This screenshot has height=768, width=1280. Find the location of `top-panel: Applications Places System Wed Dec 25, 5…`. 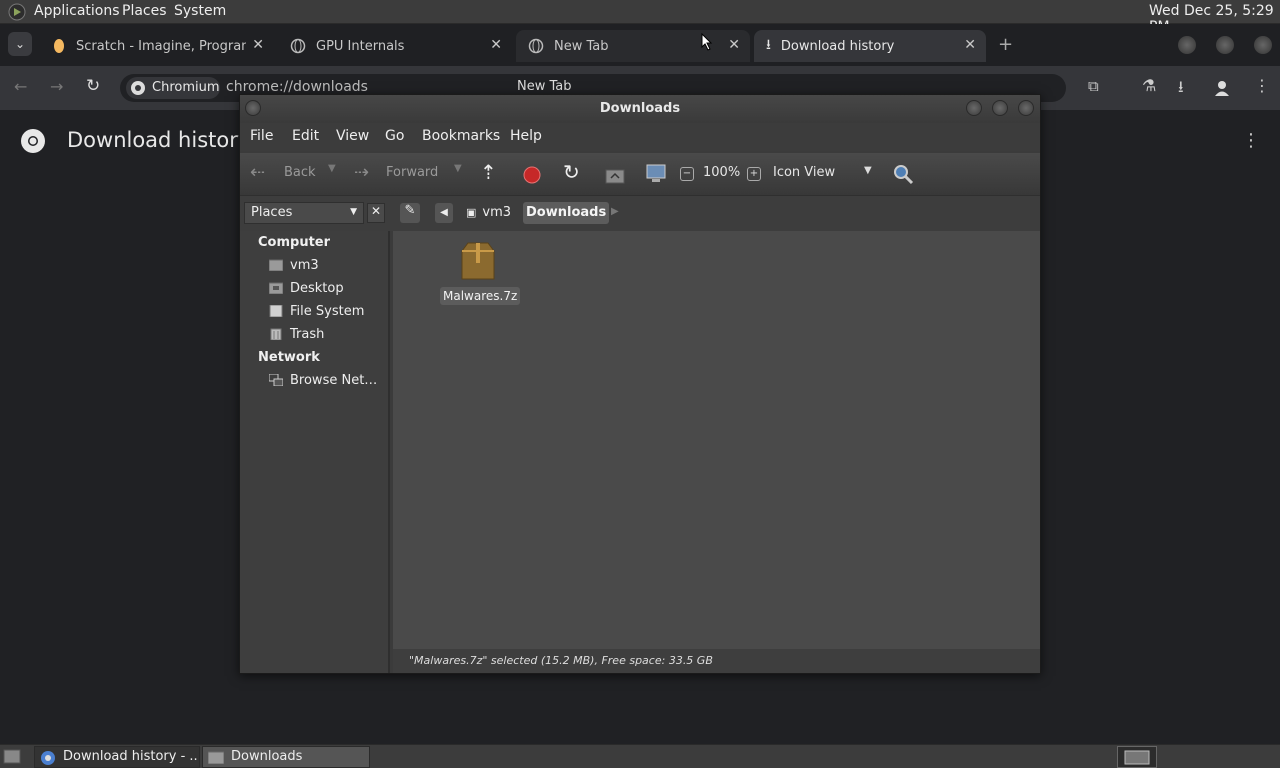

top-panel: Applications Places System Wed Dec 25, 5… is located at coordinates (640, 17).